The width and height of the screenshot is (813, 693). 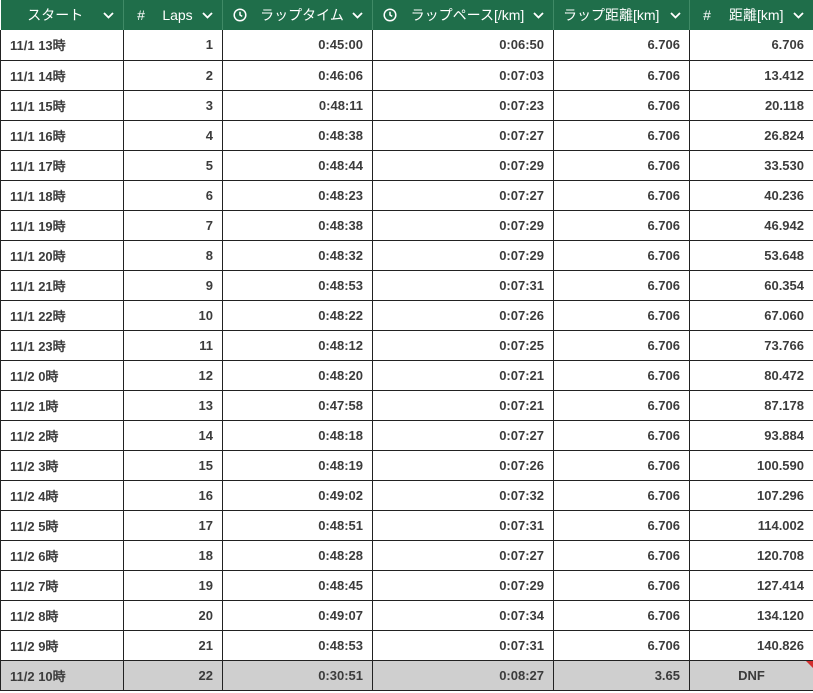 I want to click on start-cell: 11/2 3時, so click(x=62, y=465).